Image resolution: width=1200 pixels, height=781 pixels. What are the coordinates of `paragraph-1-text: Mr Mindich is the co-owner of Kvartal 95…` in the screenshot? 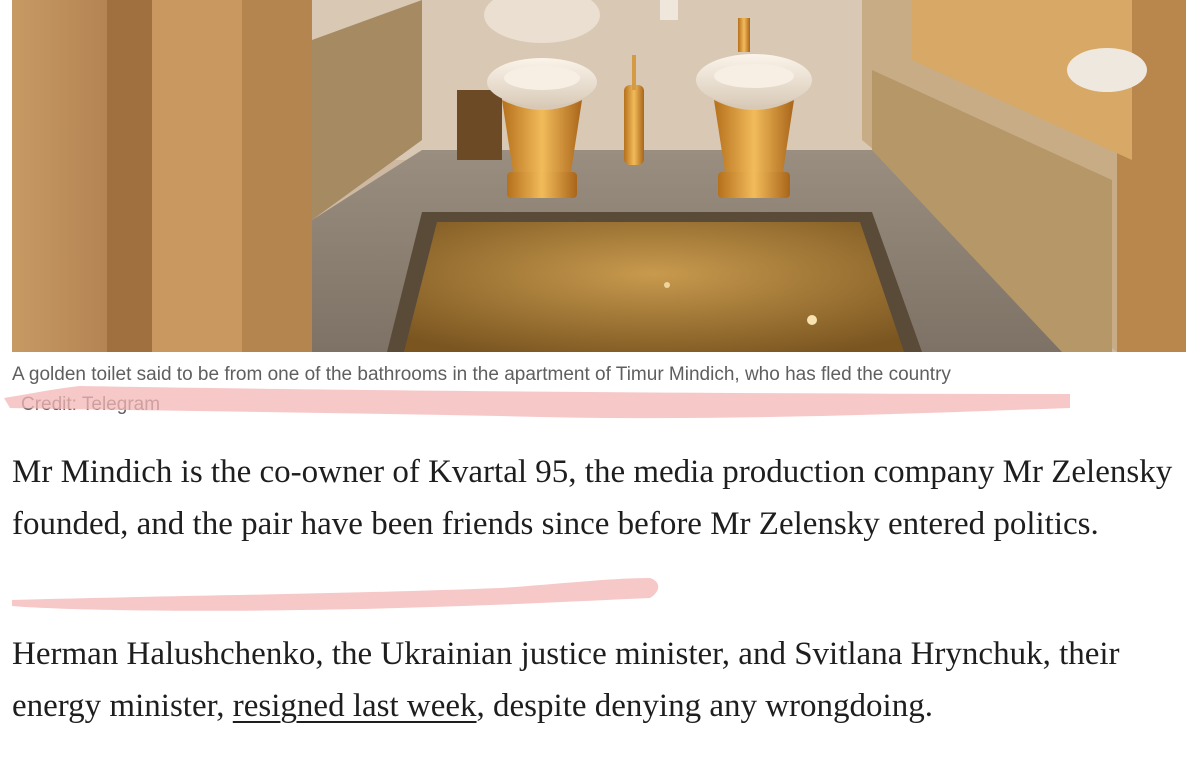 It's located at (592, 498).